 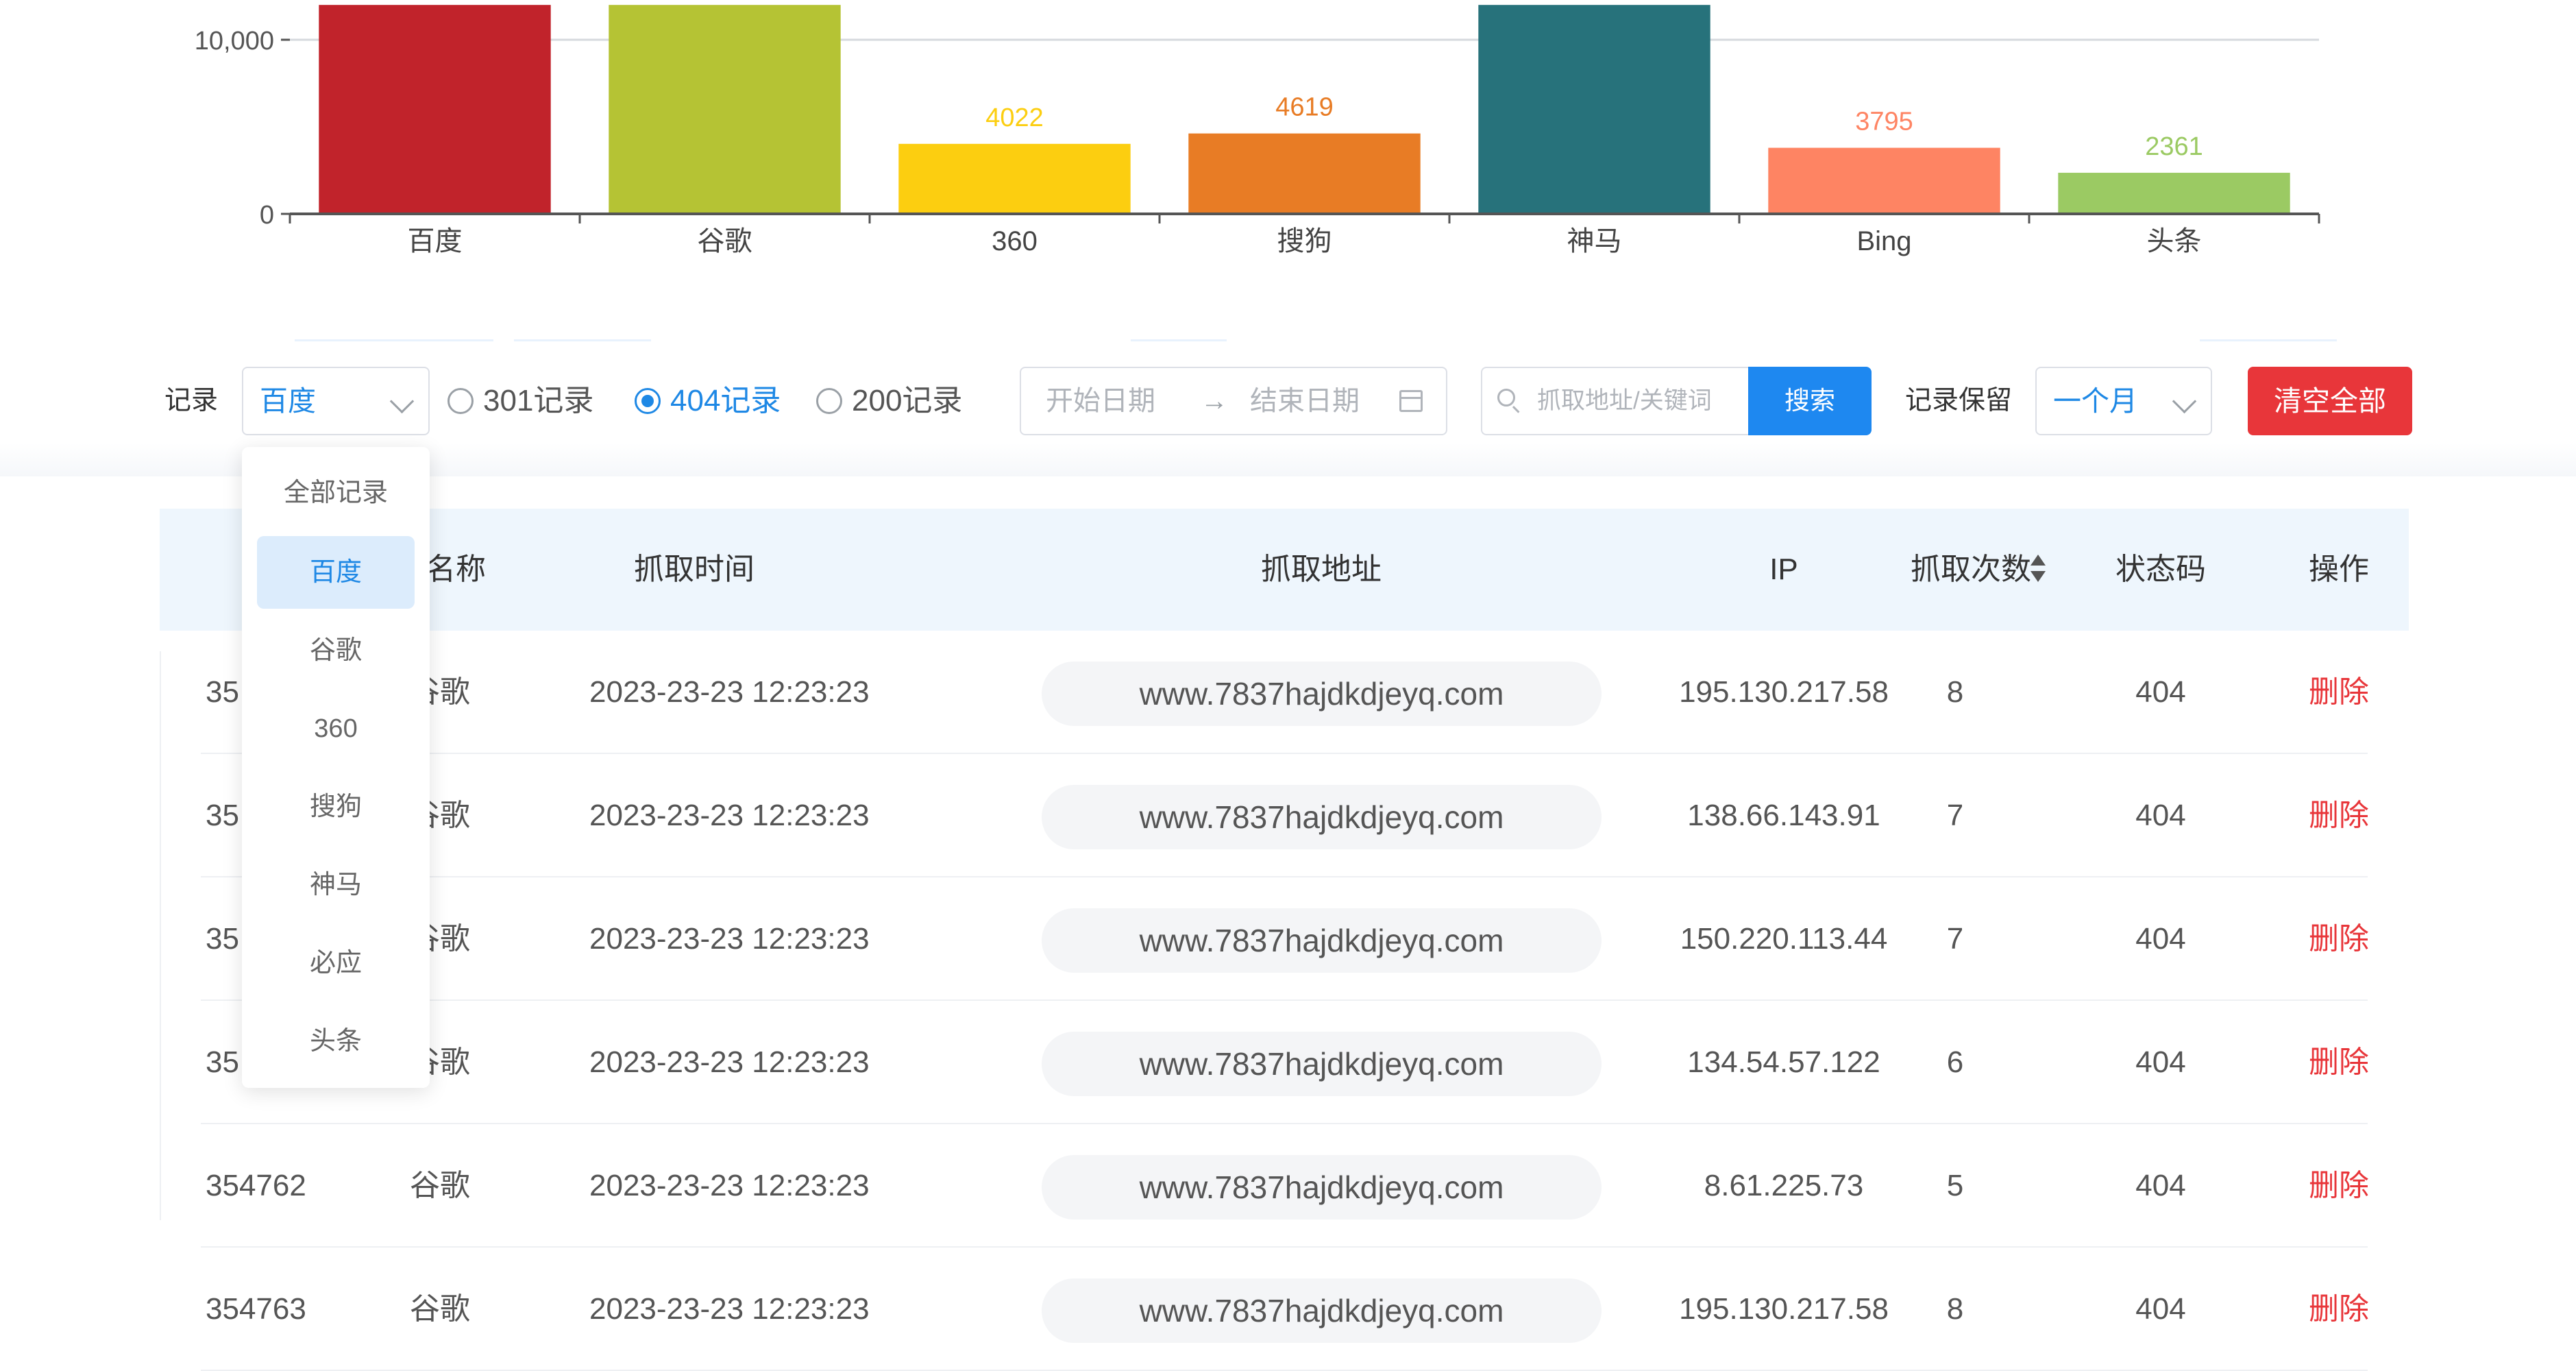 I want to click on dropdown-option: 必应, so click(x=336, y=963).